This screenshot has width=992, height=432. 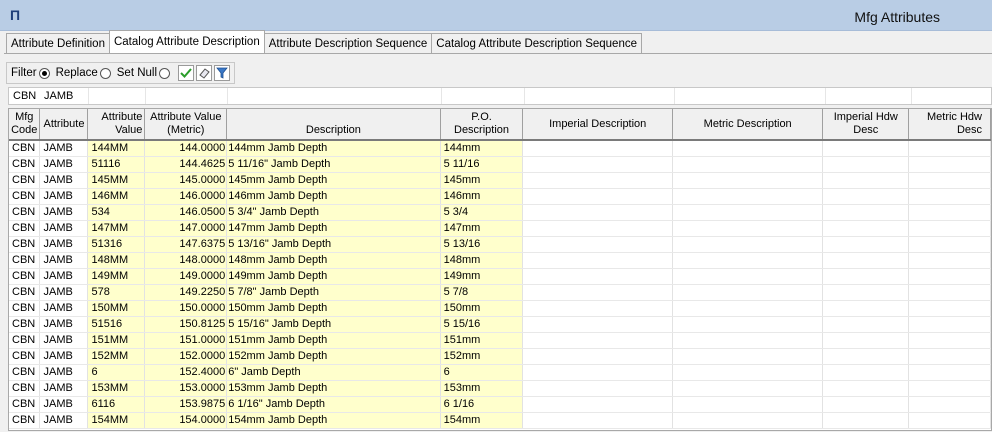 I want to click on table-cell: 149mm Jamb Depth, so click(x=333, y=276).